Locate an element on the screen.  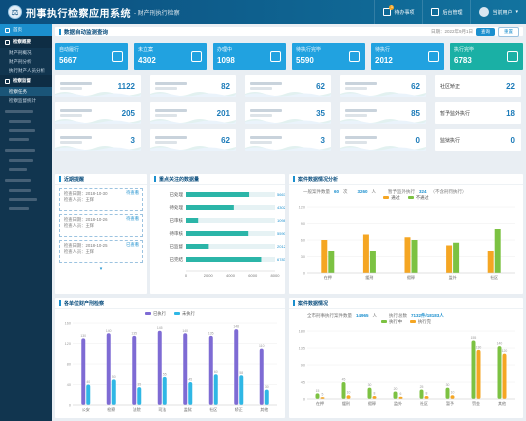
kpi-card: 执行完毕 6783 is located at coordinates (486, 56).